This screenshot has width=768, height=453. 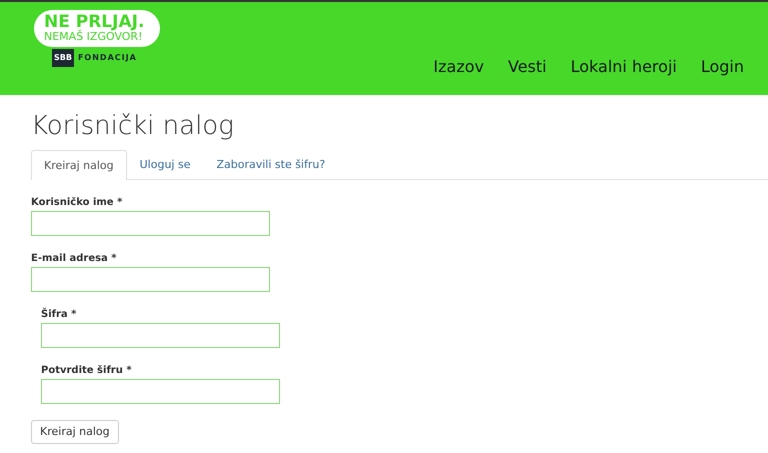 What do you see at coordinates (74, 259) in the screenshot?
I see `field-label: E-mail adresa *` at bounding box center [74, 259].